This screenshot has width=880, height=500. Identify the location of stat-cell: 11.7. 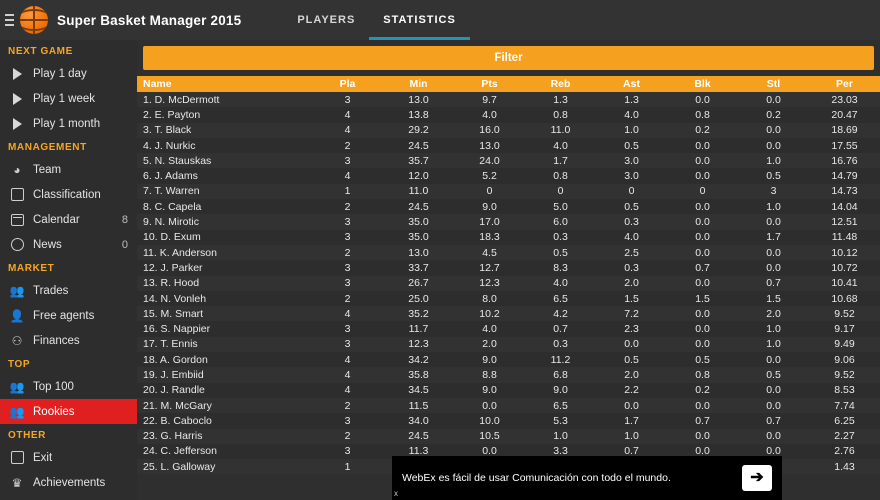
(418, 329).